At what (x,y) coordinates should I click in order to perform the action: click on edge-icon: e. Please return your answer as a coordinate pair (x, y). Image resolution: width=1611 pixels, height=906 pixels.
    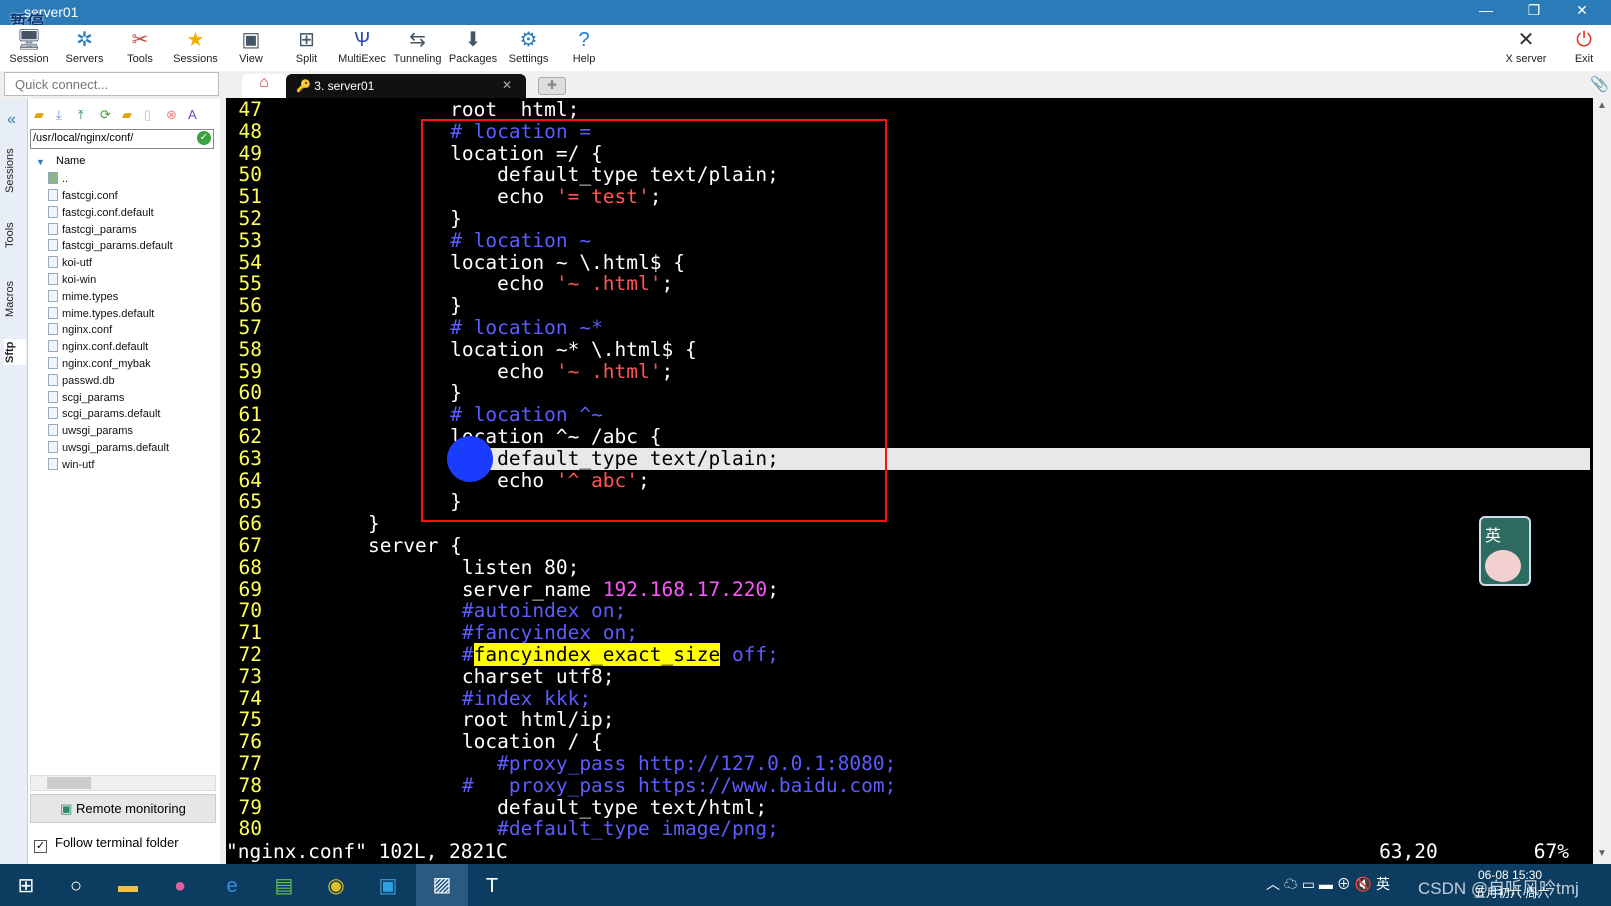
    Looking at the image, I should click on (232, 886).